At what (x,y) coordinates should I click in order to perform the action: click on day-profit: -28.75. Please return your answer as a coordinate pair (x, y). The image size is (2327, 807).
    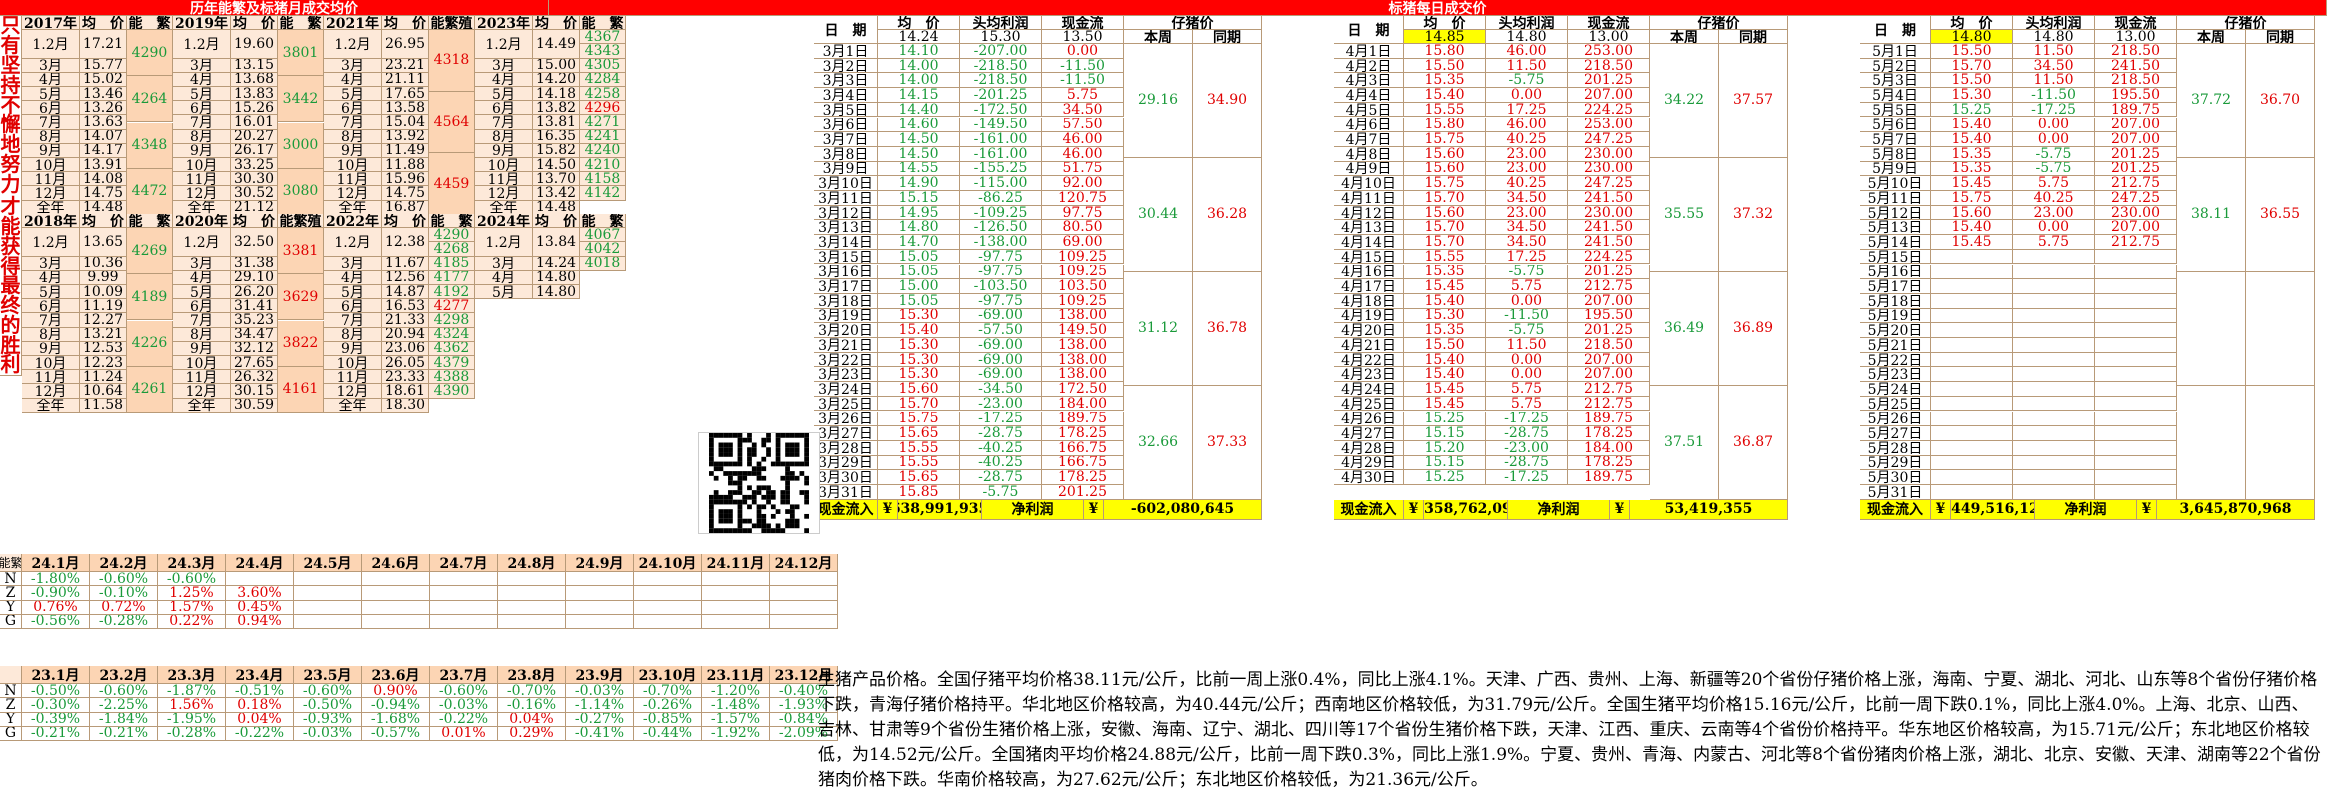
    Looking at the image, I should click on (1527, 463).